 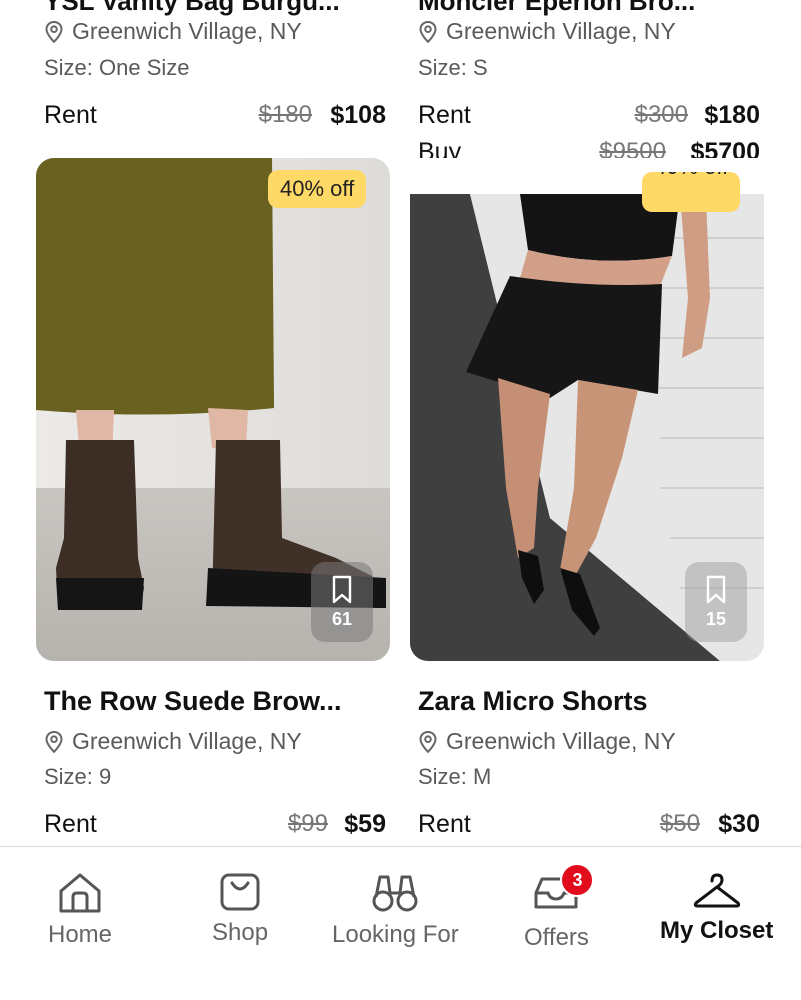 I want to click on nav-my-closet-label: My Closet, so click(x=717, y=930).